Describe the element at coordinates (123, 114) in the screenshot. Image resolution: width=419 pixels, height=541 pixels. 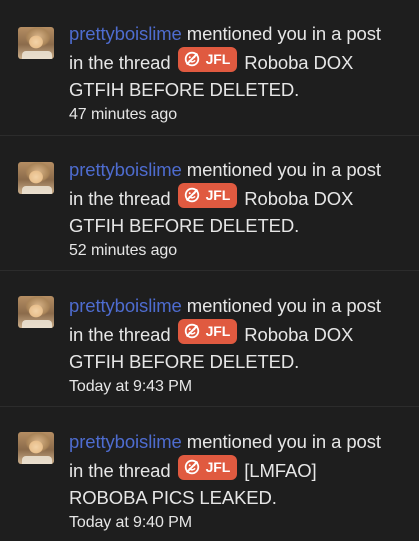
I see `alert-timestamp: 47 minutes ago` at that location.